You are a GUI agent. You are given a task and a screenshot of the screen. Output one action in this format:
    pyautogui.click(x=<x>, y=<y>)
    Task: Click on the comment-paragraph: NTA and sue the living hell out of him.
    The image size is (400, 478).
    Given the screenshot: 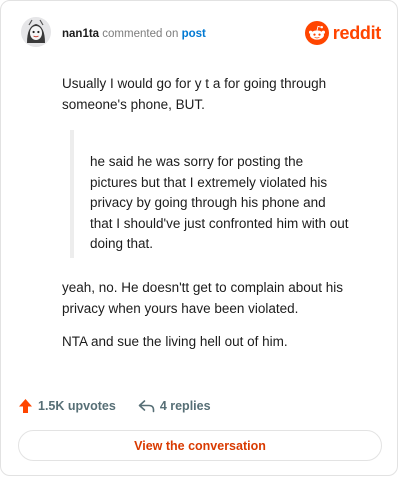 What is the action you would take?
    pyautogui.click(x=175, y=341)
    